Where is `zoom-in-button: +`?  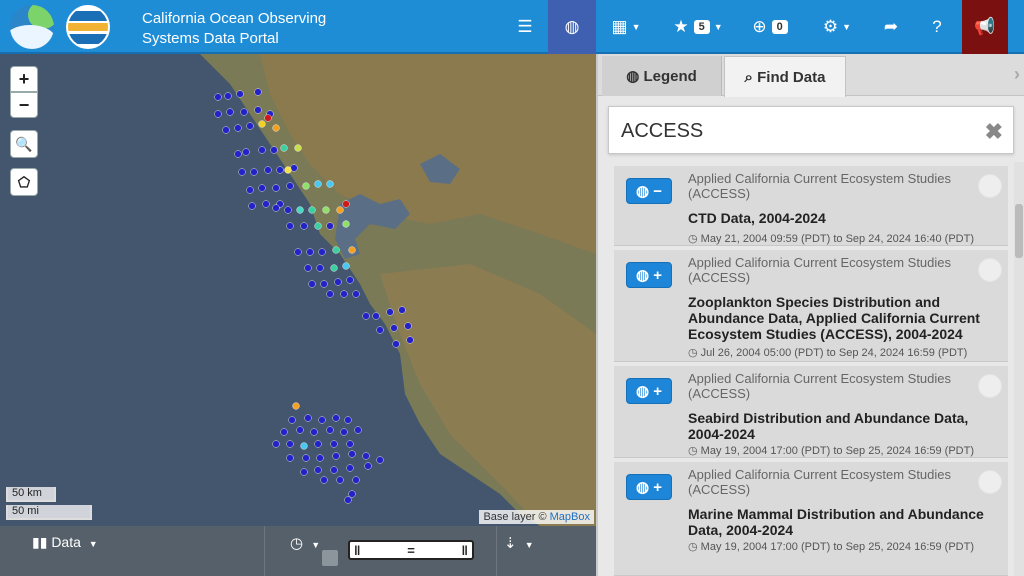
zoom-in-button: + is located at coordinates (24, 79).